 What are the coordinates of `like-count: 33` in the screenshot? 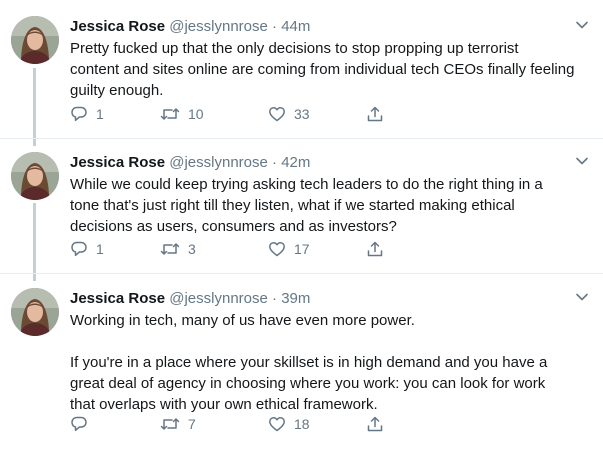 It's located at (302, 114).